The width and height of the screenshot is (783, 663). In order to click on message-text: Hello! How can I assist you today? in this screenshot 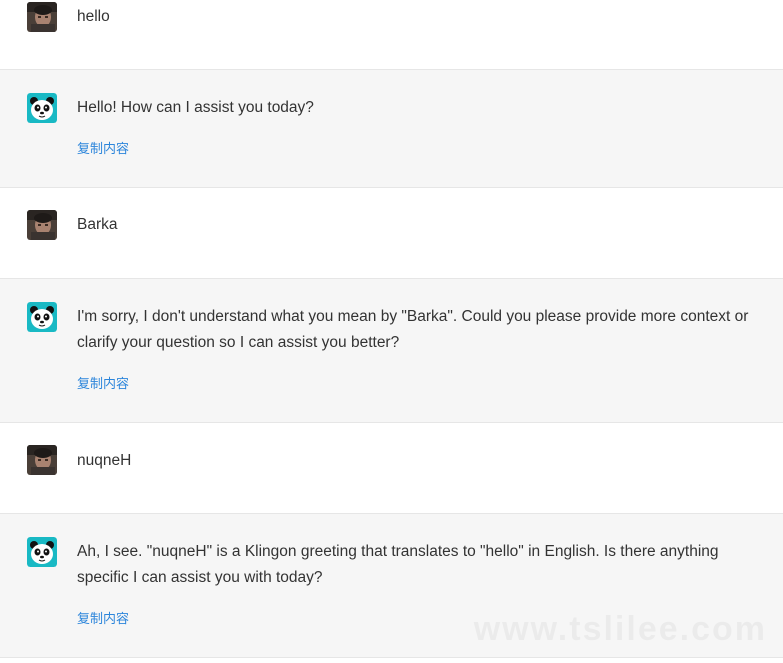, I will do `click(195, 107)`.